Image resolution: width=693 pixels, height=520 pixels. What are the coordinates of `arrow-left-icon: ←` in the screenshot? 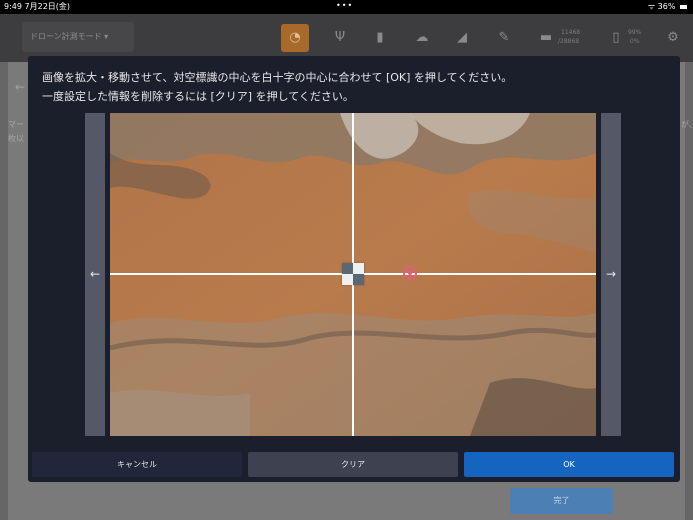 It's located at (95, 274).